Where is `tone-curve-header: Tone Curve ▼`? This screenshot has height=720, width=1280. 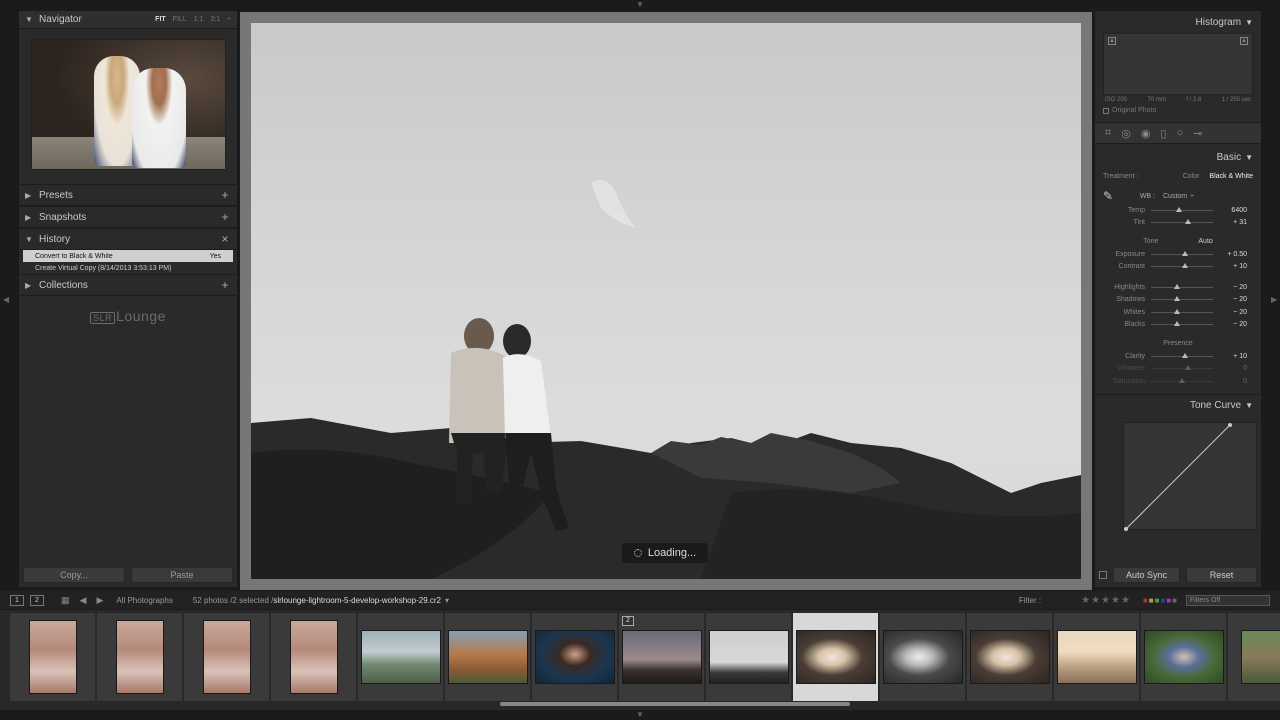
tone-curve-header: Tone Curve ▼ is located at coordinates (1178, 404).